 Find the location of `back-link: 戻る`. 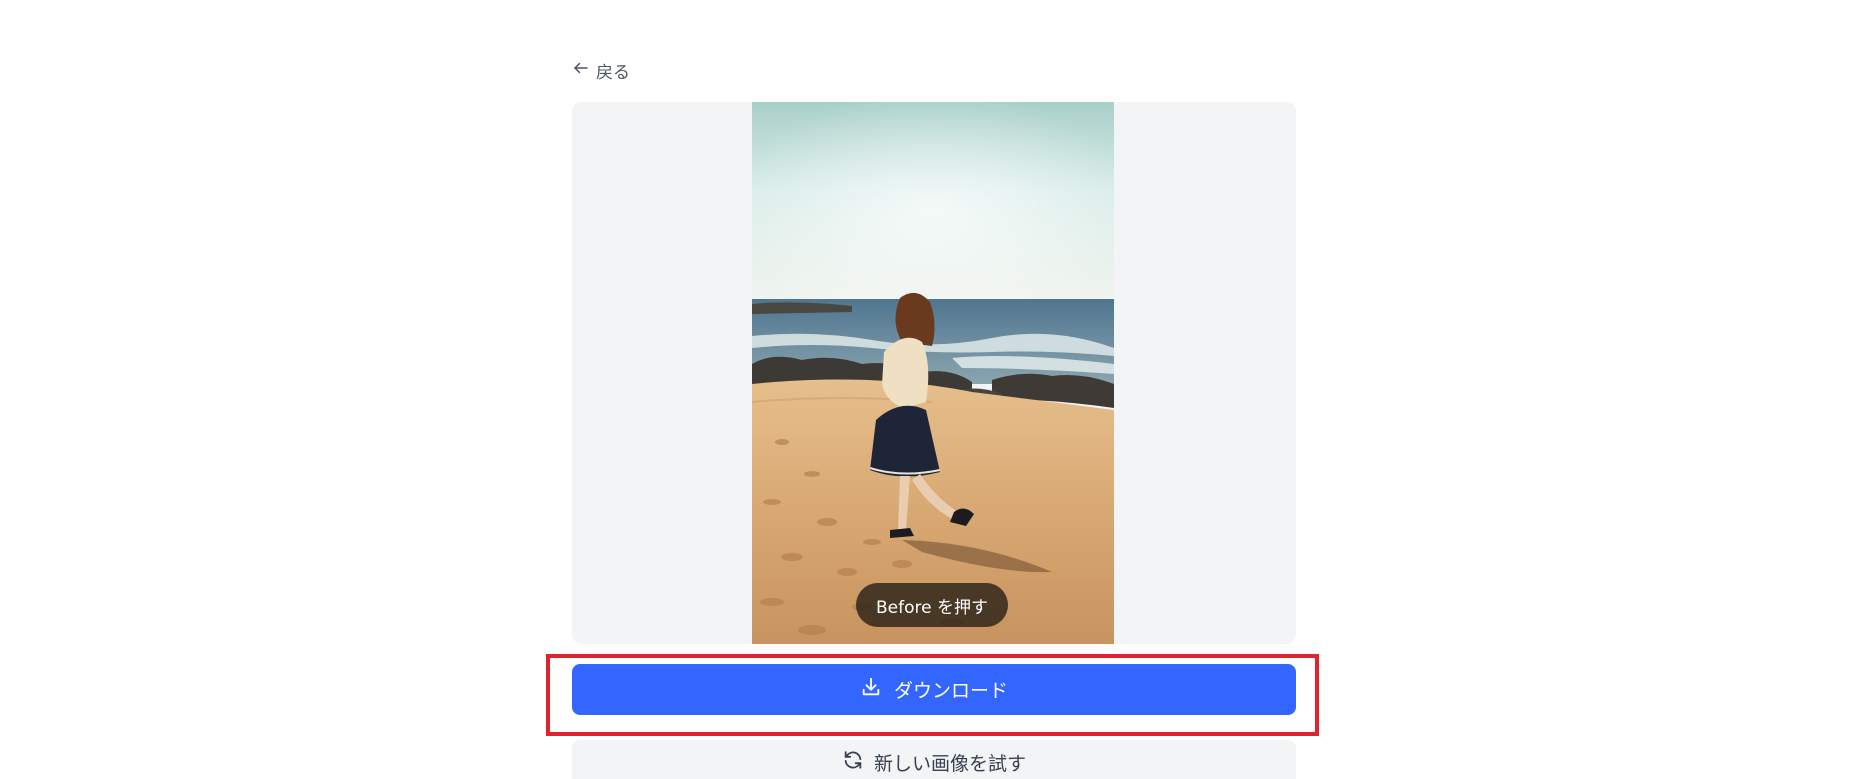

back-link: 戻る is located at coordinates (601, 70).